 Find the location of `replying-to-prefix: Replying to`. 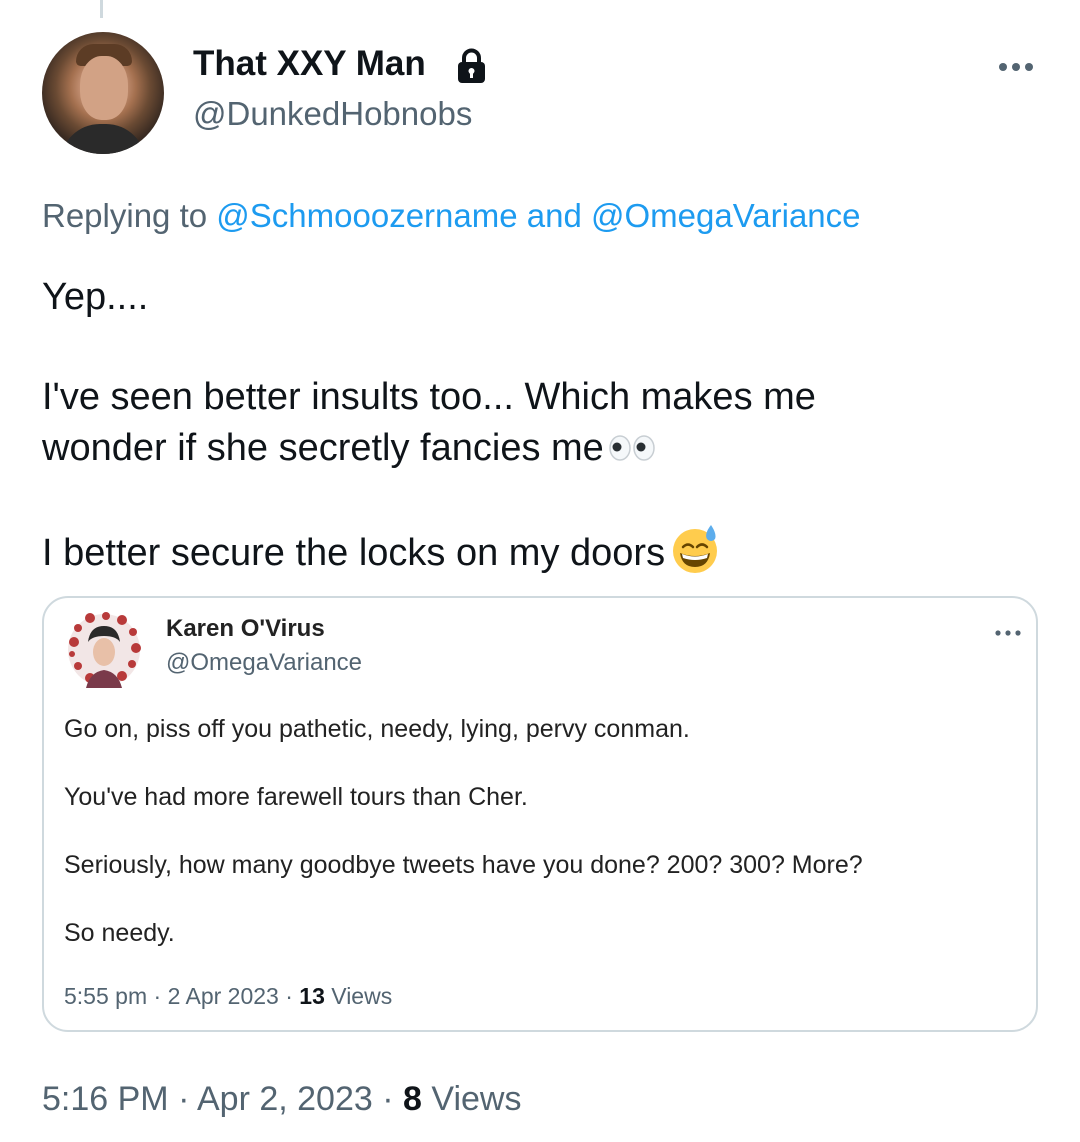

replying-to-prefix: Replying to is located at coordinates (125, 215).